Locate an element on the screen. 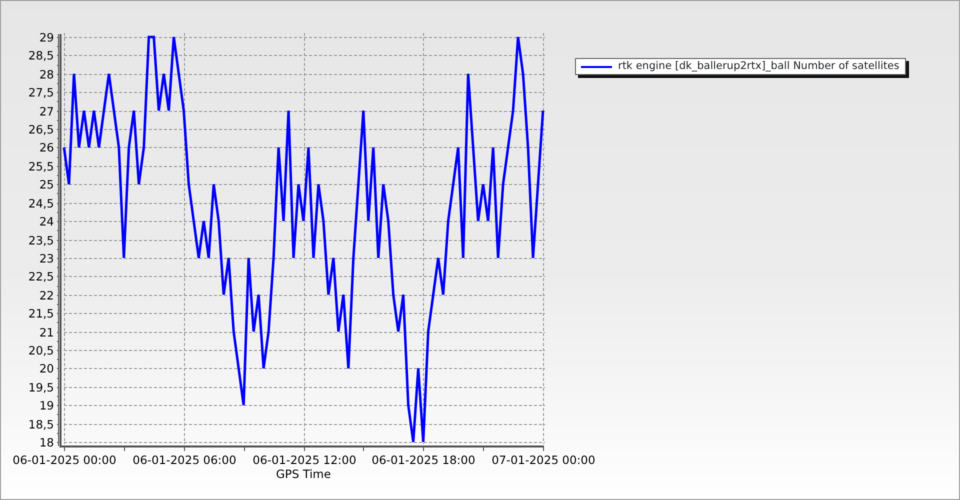 The image size is (960, 500). y-tick-label: 18,5 is located at coordinates (41, 425).